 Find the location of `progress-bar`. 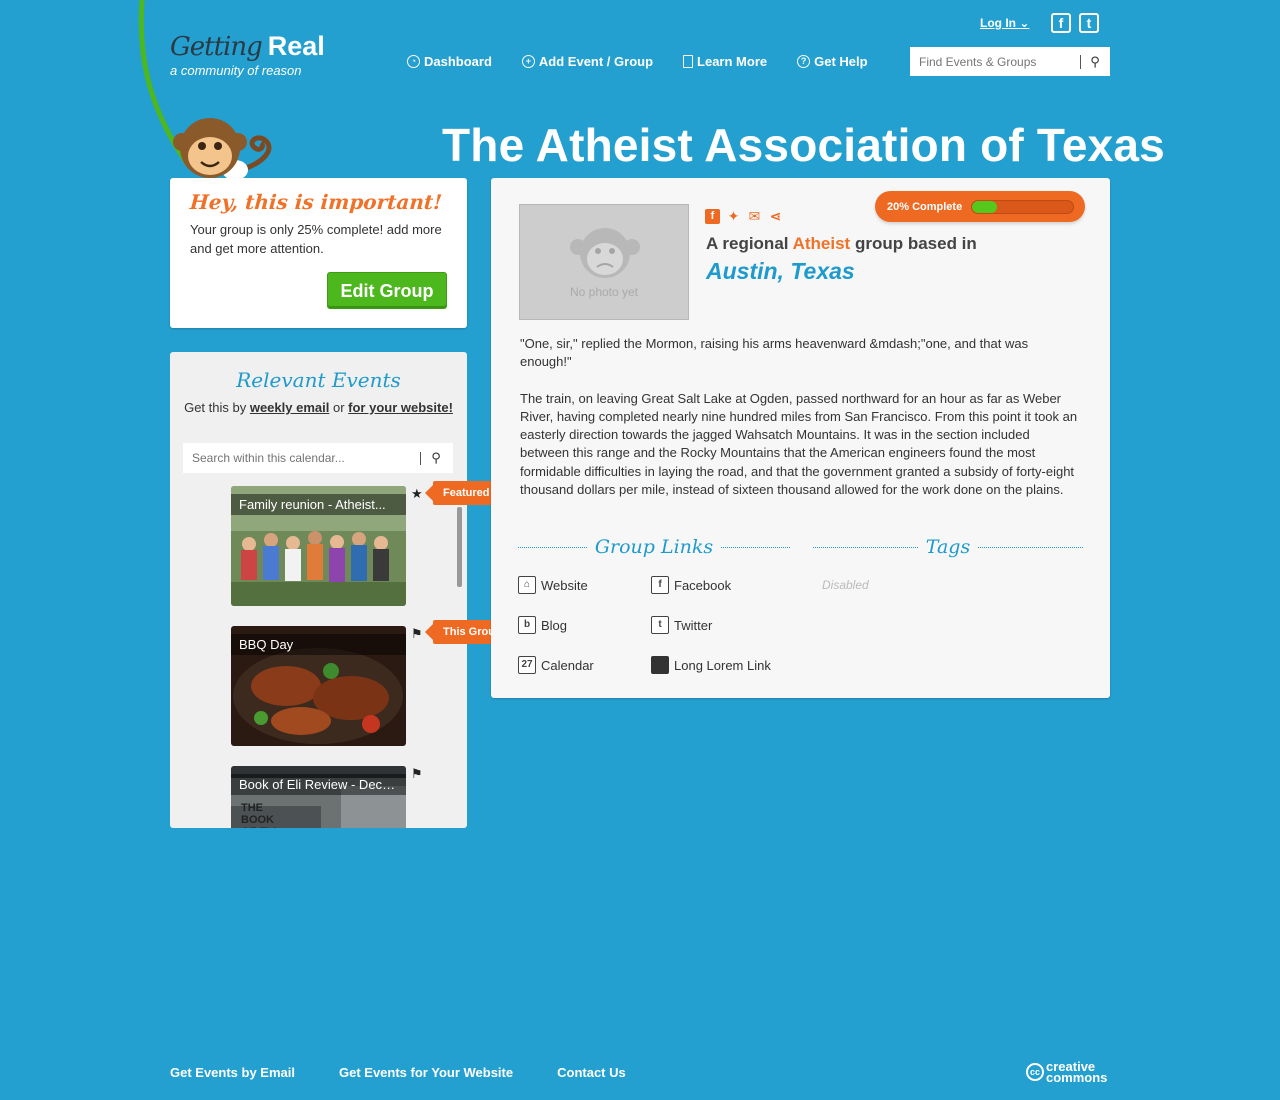

progress-bar is located at coordinates (1023, 206).